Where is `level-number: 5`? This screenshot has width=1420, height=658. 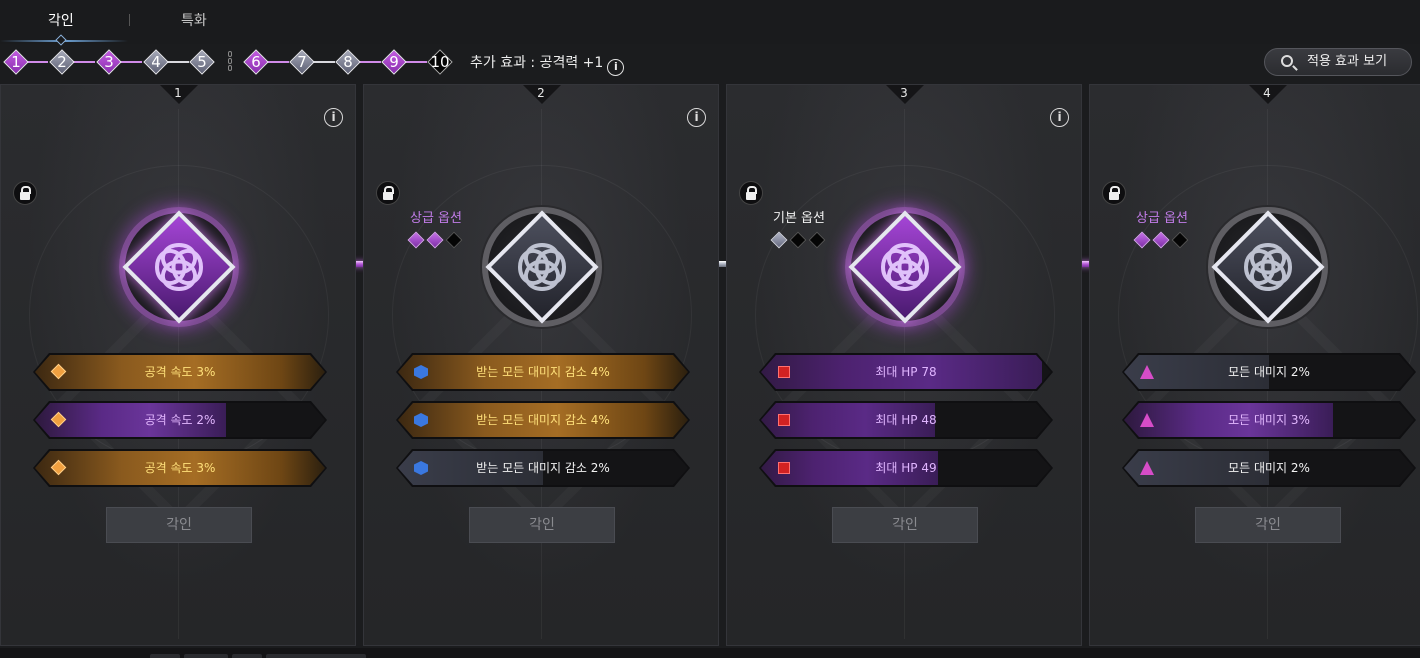
level-number: 5 is located at coordinates (202, 62).